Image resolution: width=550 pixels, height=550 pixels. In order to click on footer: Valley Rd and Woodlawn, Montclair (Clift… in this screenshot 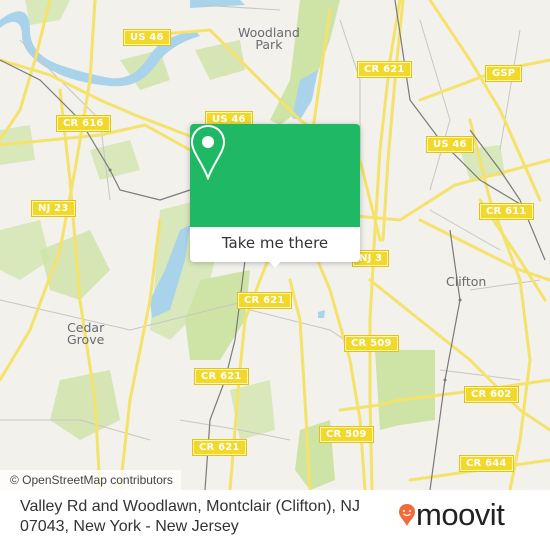, I will do `click(275, 520)`.